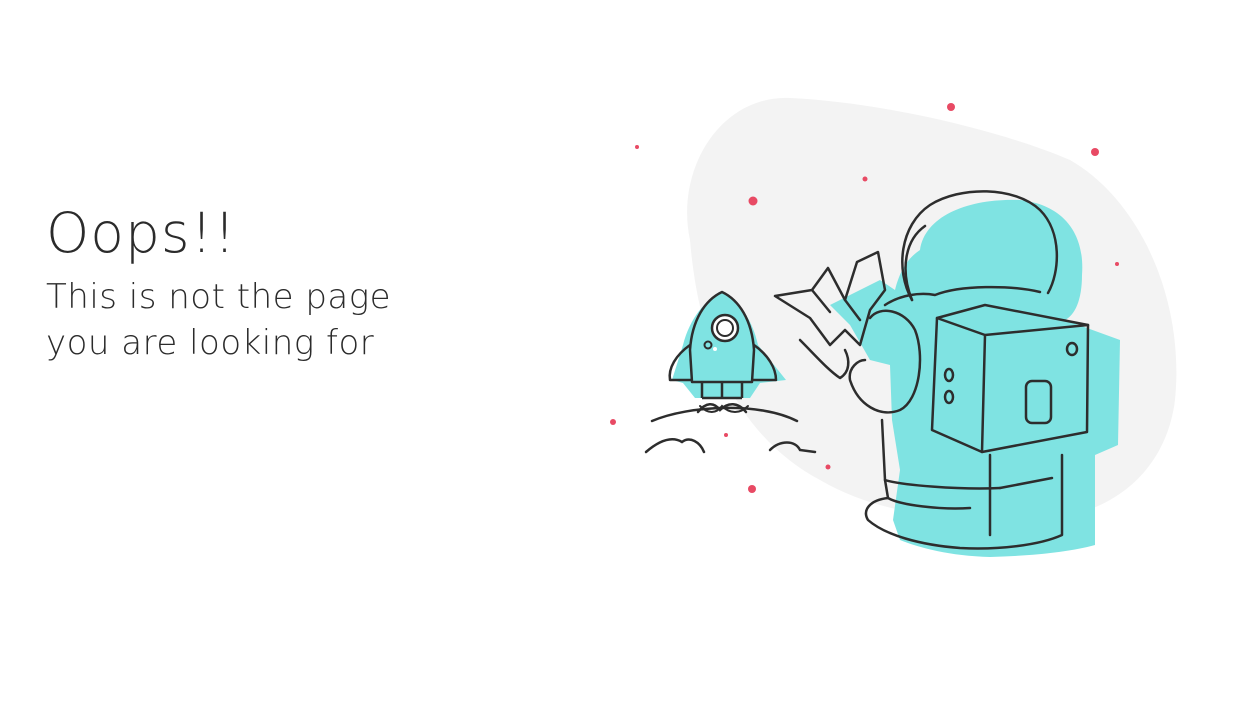  Describe the element at coordinates (141, 233) in the screenshot. I see `error-headline: Oops!!` at that location.